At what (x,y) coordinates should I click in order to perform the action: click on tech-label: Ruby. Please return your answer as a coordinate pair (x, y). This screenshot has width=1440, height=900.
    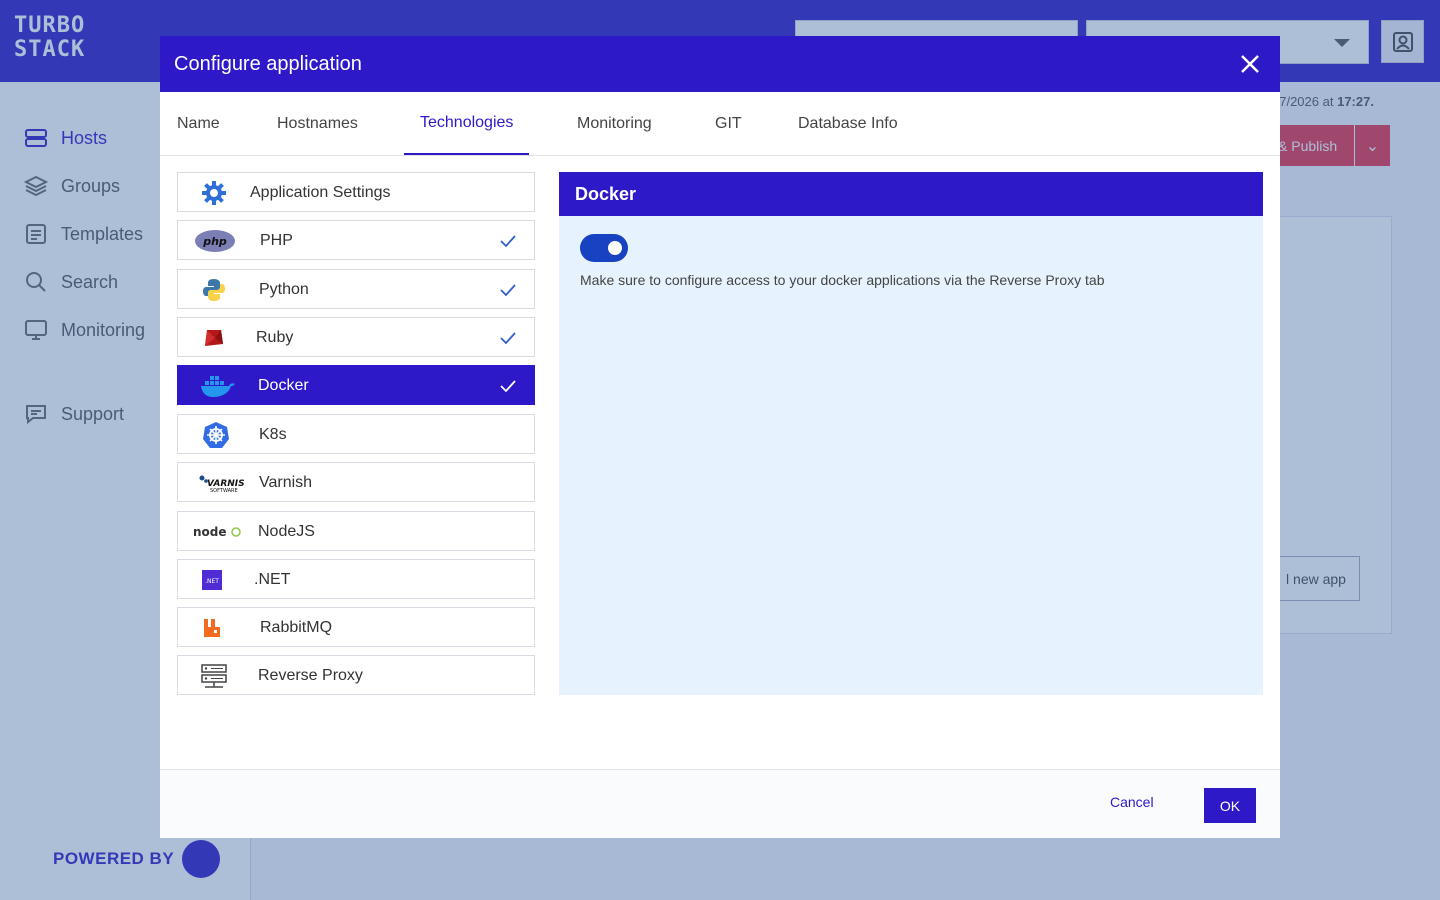
    Looking at the image, I should click on (275, 337).